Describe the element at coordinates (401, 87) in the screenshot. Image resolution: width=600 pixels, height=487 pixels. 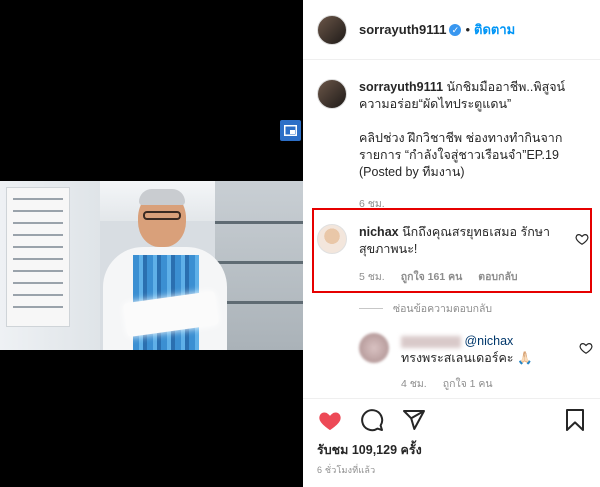
I see `caption-username: sorrayuth9111` at that location.